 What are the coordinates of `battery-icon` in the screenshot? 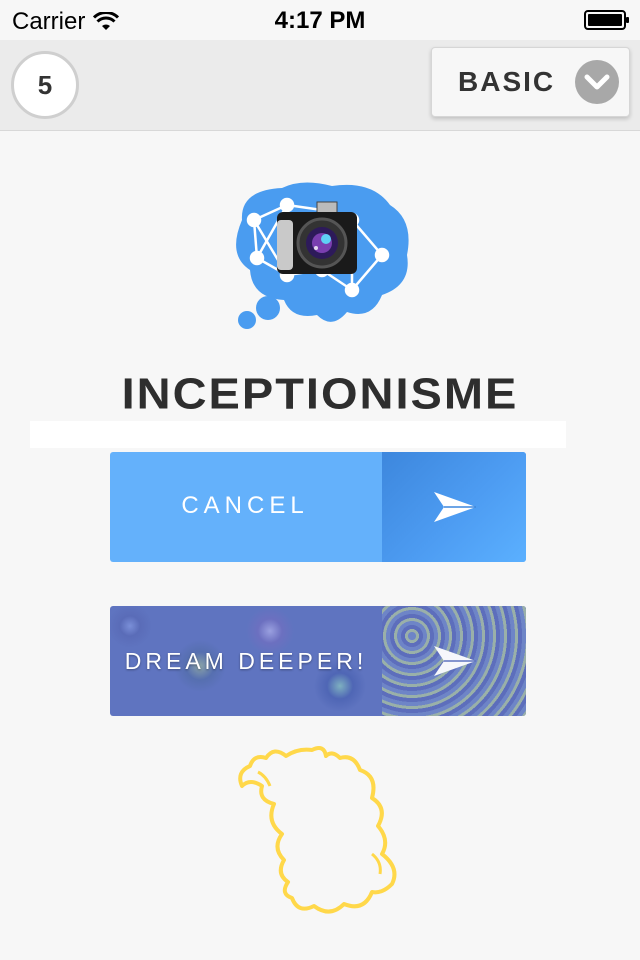 It's located at (606, 20).